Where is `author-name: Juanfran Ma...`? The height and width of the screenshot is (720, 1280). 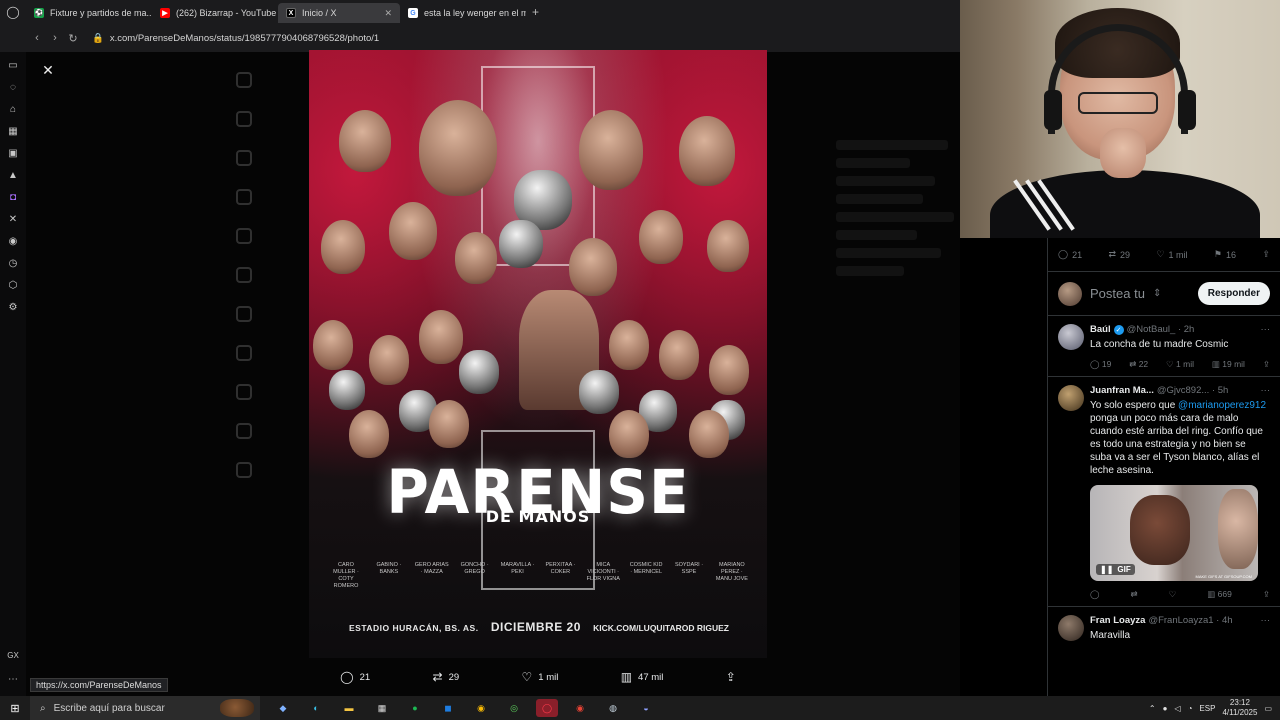
author-name: Juanfran Ma... is located at coordinates (1122, 390).